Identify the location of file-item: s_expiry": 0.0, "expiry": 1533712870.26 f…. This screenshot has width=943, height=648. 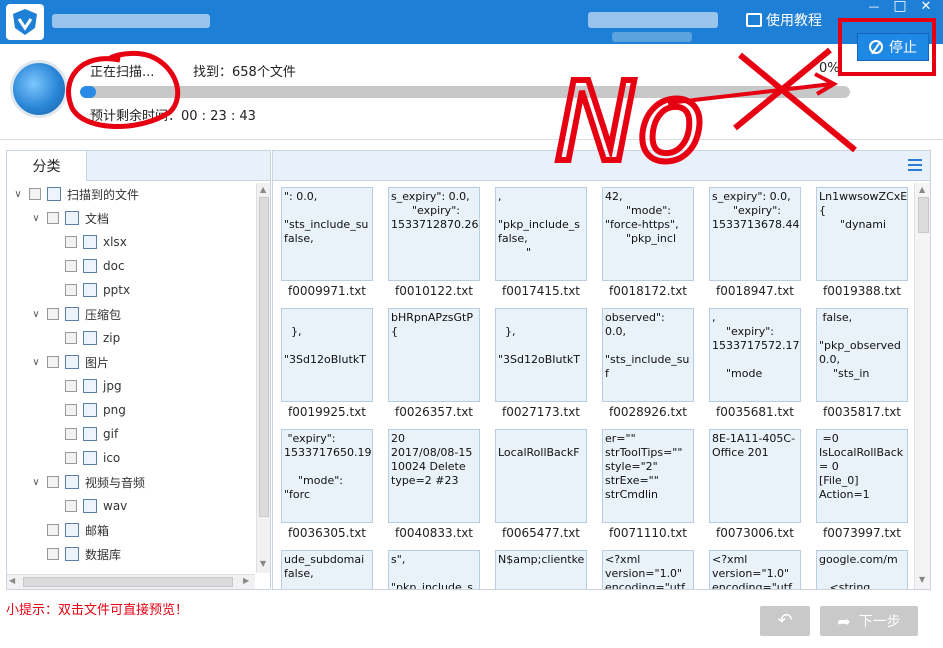
(434, 241).